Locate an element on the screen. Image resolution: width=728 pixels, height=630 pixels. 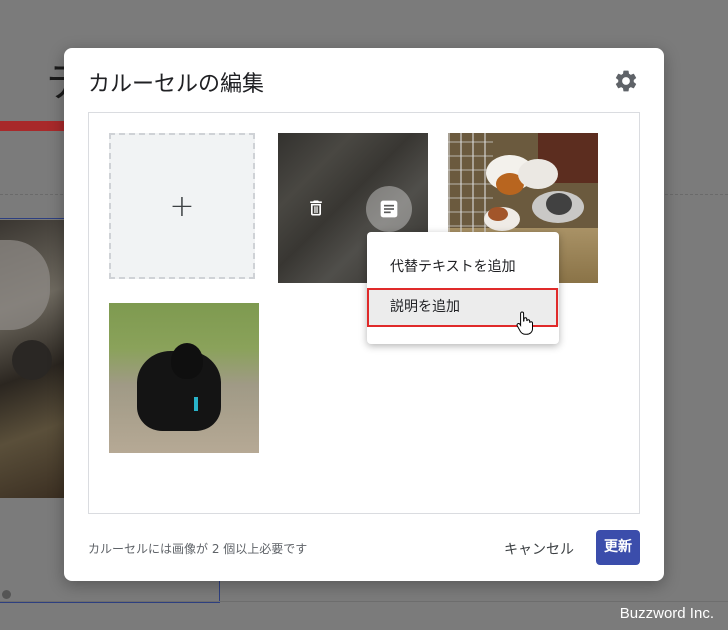
menu-item-add-alt-text: 代替テキストを追加 is located at coordinates (463, 267).